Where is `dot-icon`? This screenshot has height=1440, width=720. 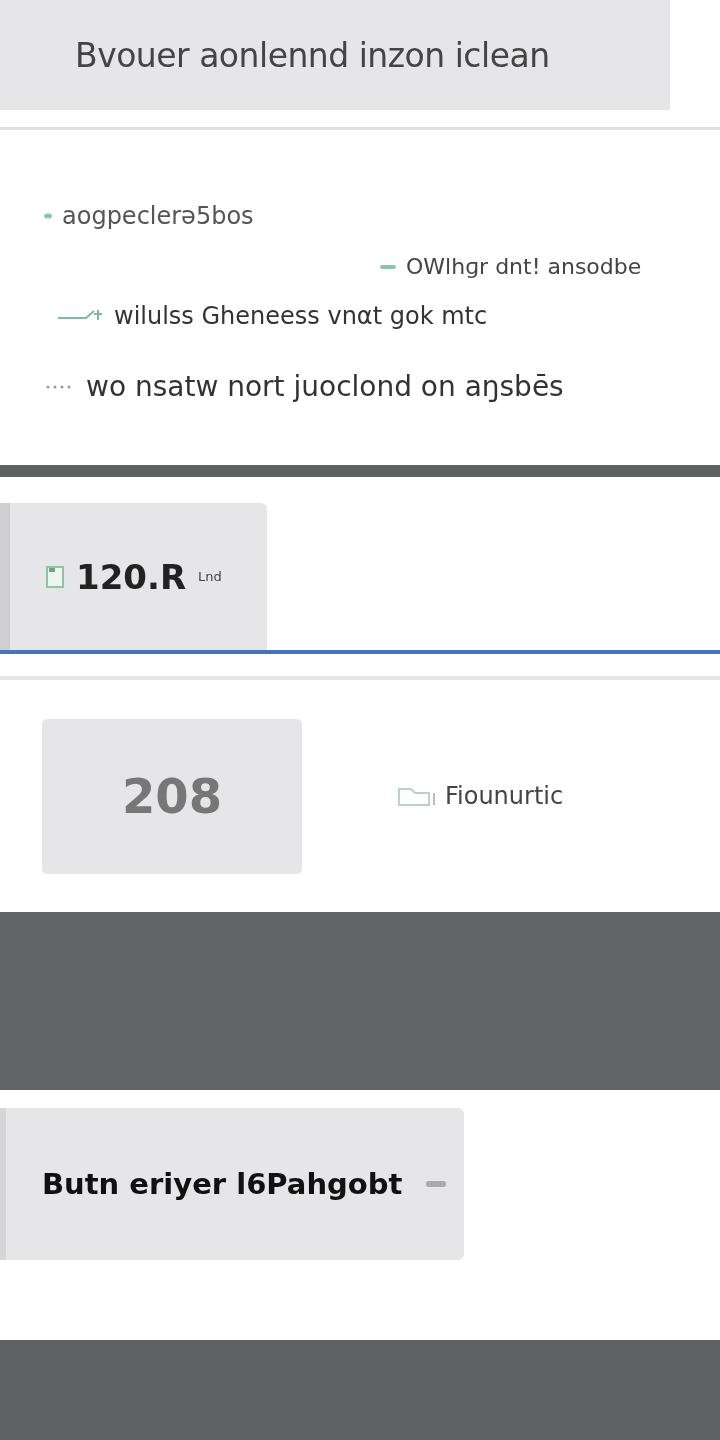 dot-icon is located at coordinates (48, 216).